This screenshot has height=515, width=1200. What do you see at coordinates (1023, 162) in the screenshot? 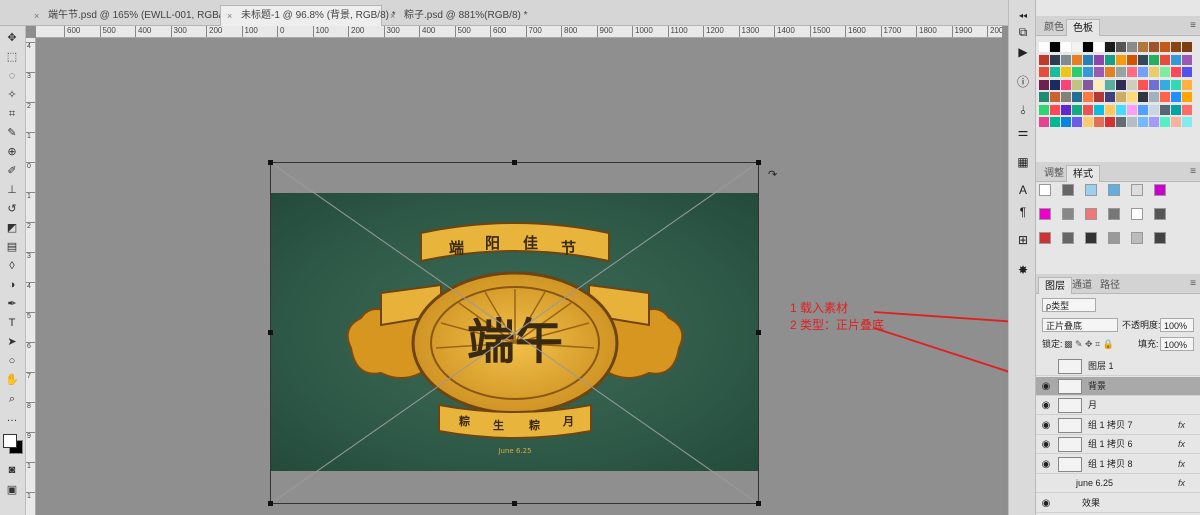
I see `libraries-icon: ▦` at bounding box center [1023, 162].